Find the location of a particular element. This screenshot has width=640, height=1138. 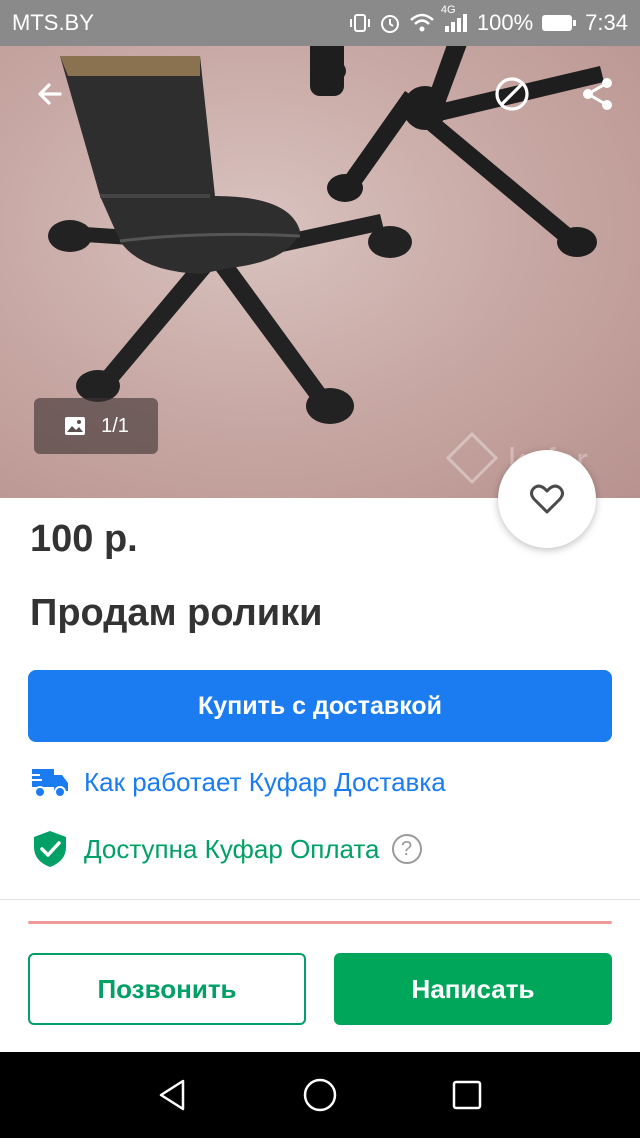

share-button is located at coordinates (598, 94).